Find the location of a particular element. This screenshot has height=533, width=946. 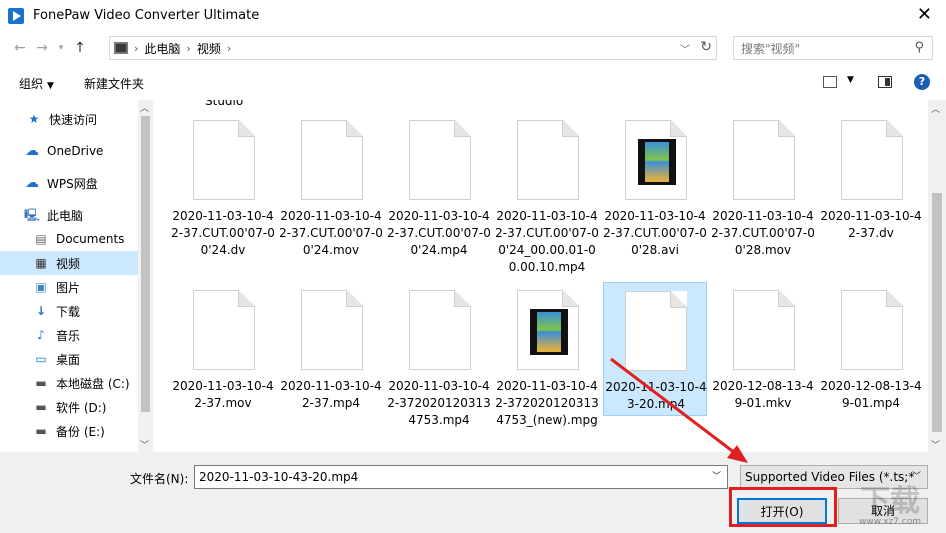

sidebar-item-this-pc: 🖳 此电脑 is located at coordinates (69, 215).